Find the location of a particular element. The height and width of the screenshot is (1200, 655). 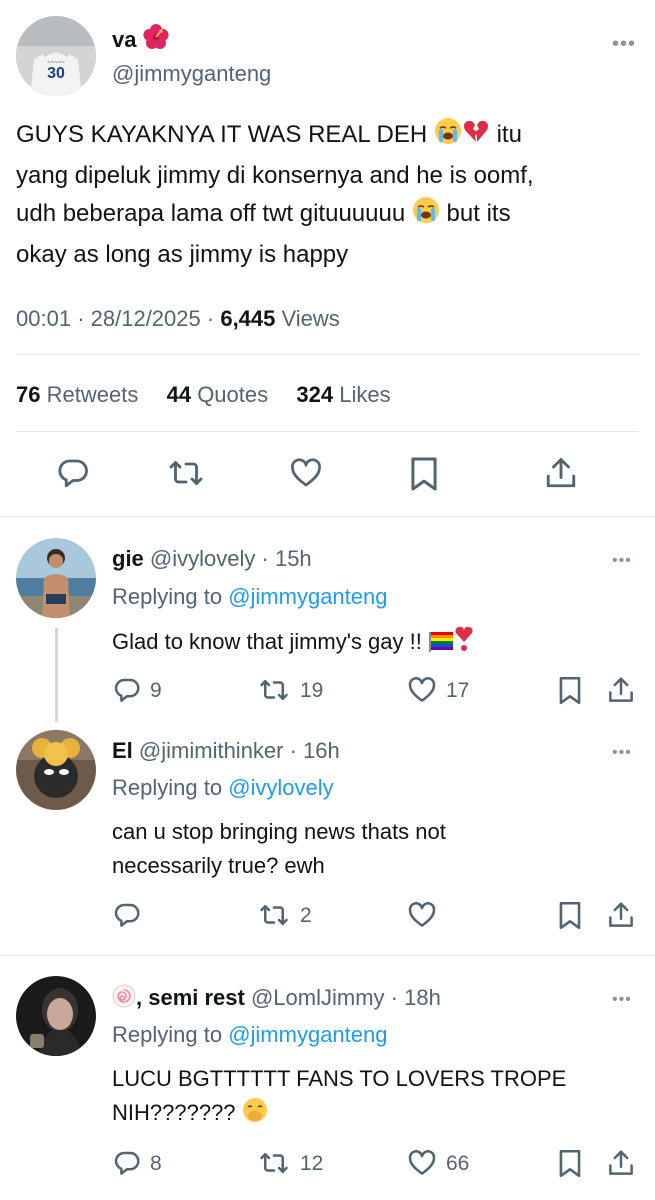

reply-author-name: El is located at coordinates (122, 750).